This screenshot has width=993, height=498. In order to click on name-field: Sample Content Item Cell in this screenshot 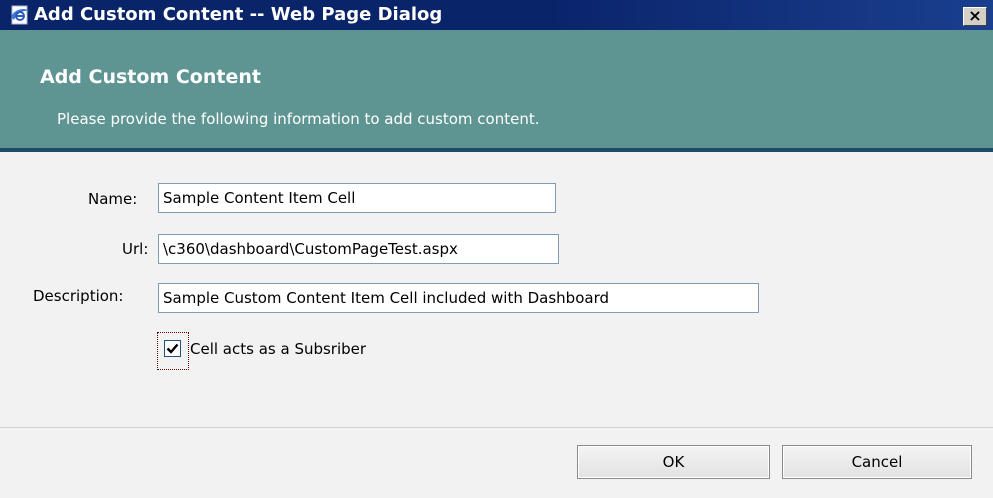, I will do `click(357, 198)`.